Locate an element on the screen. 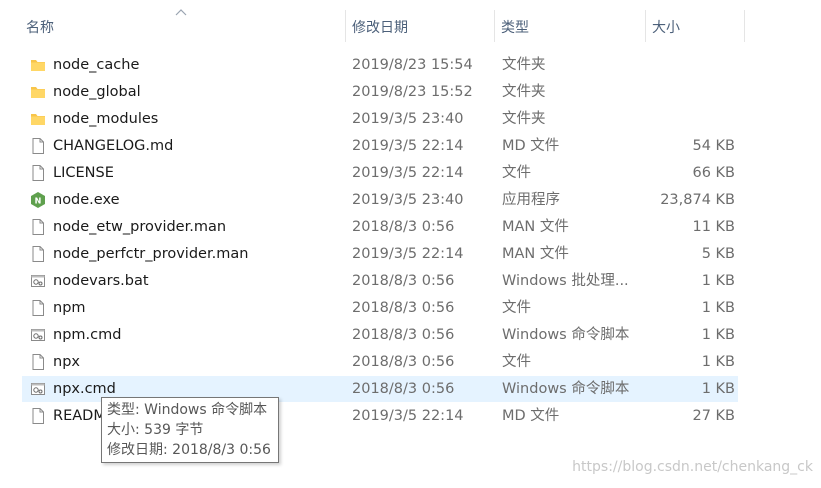  file-row: npm.cmd 2018/8/3 0:56 Windows 命令脚本 1 KB is located at coordinates (380, 335).